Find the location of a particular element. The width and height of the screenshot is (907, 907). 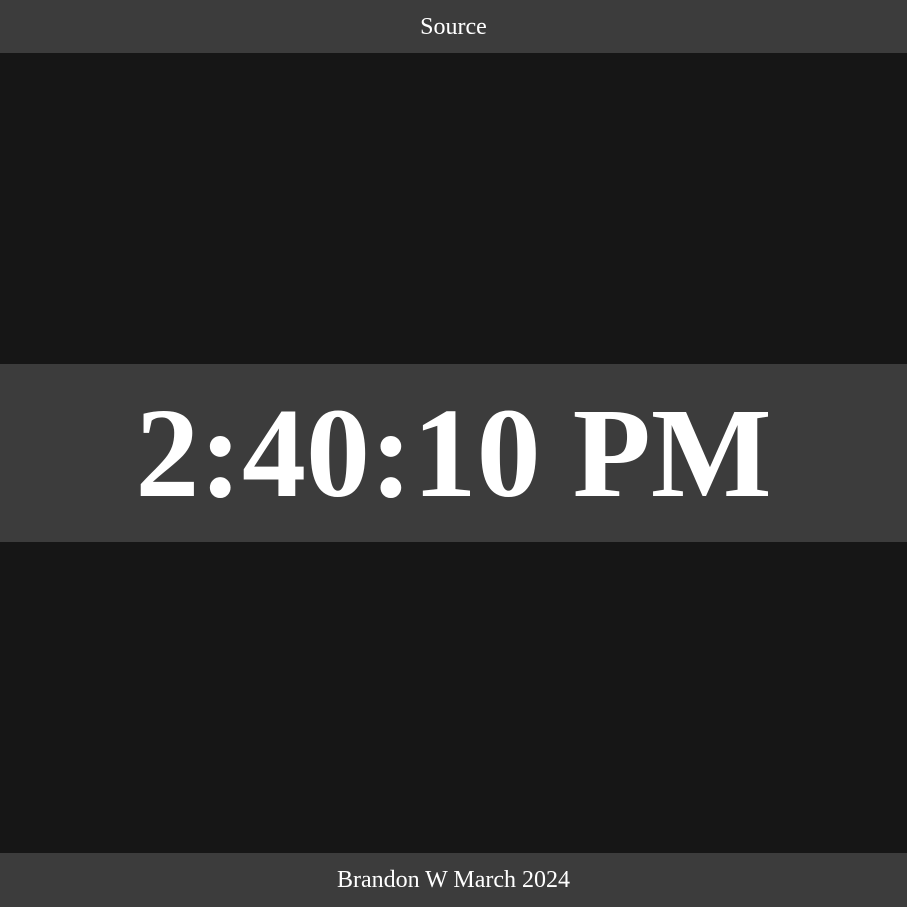

top-bar: Source is located at coordinates (453, 26).